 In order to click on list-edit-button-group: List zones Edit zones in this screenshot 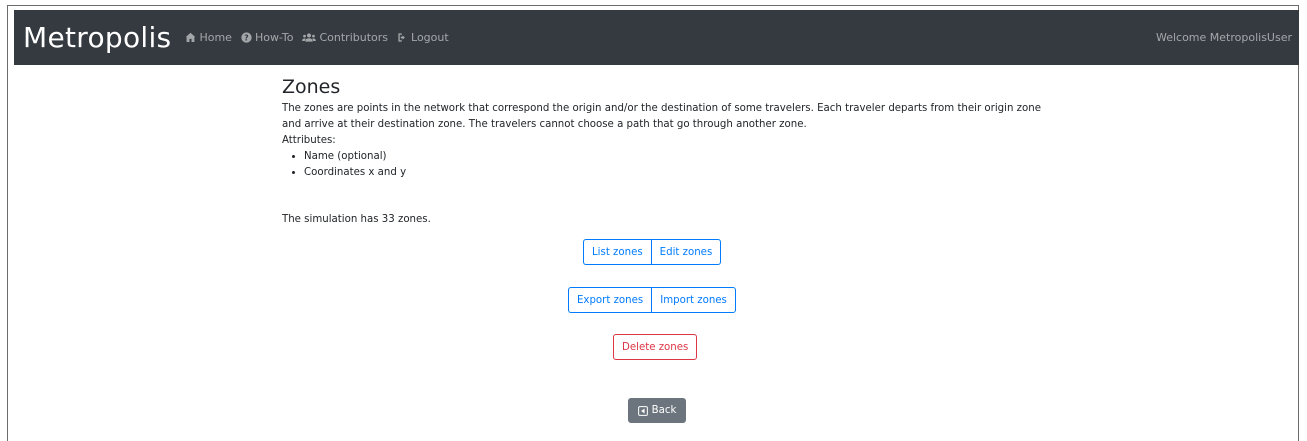, I will do `click(652, 252)`.